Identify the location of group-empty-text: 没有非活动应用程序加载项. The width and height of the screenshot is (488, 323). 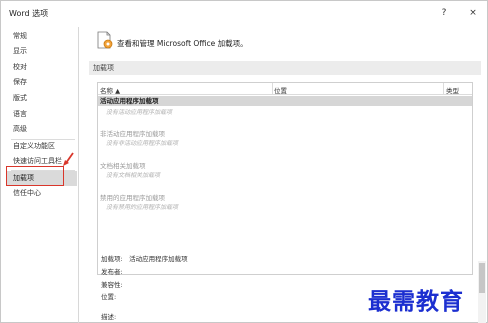
(142, 143).